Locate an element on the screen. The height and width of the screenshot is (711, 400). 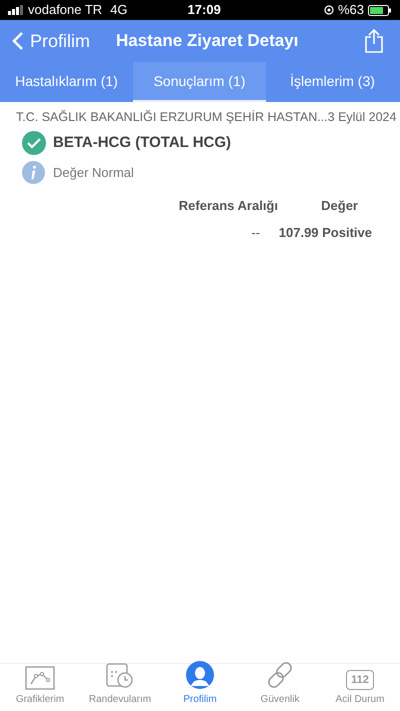
check-icon is located at coordinates (34, 142).